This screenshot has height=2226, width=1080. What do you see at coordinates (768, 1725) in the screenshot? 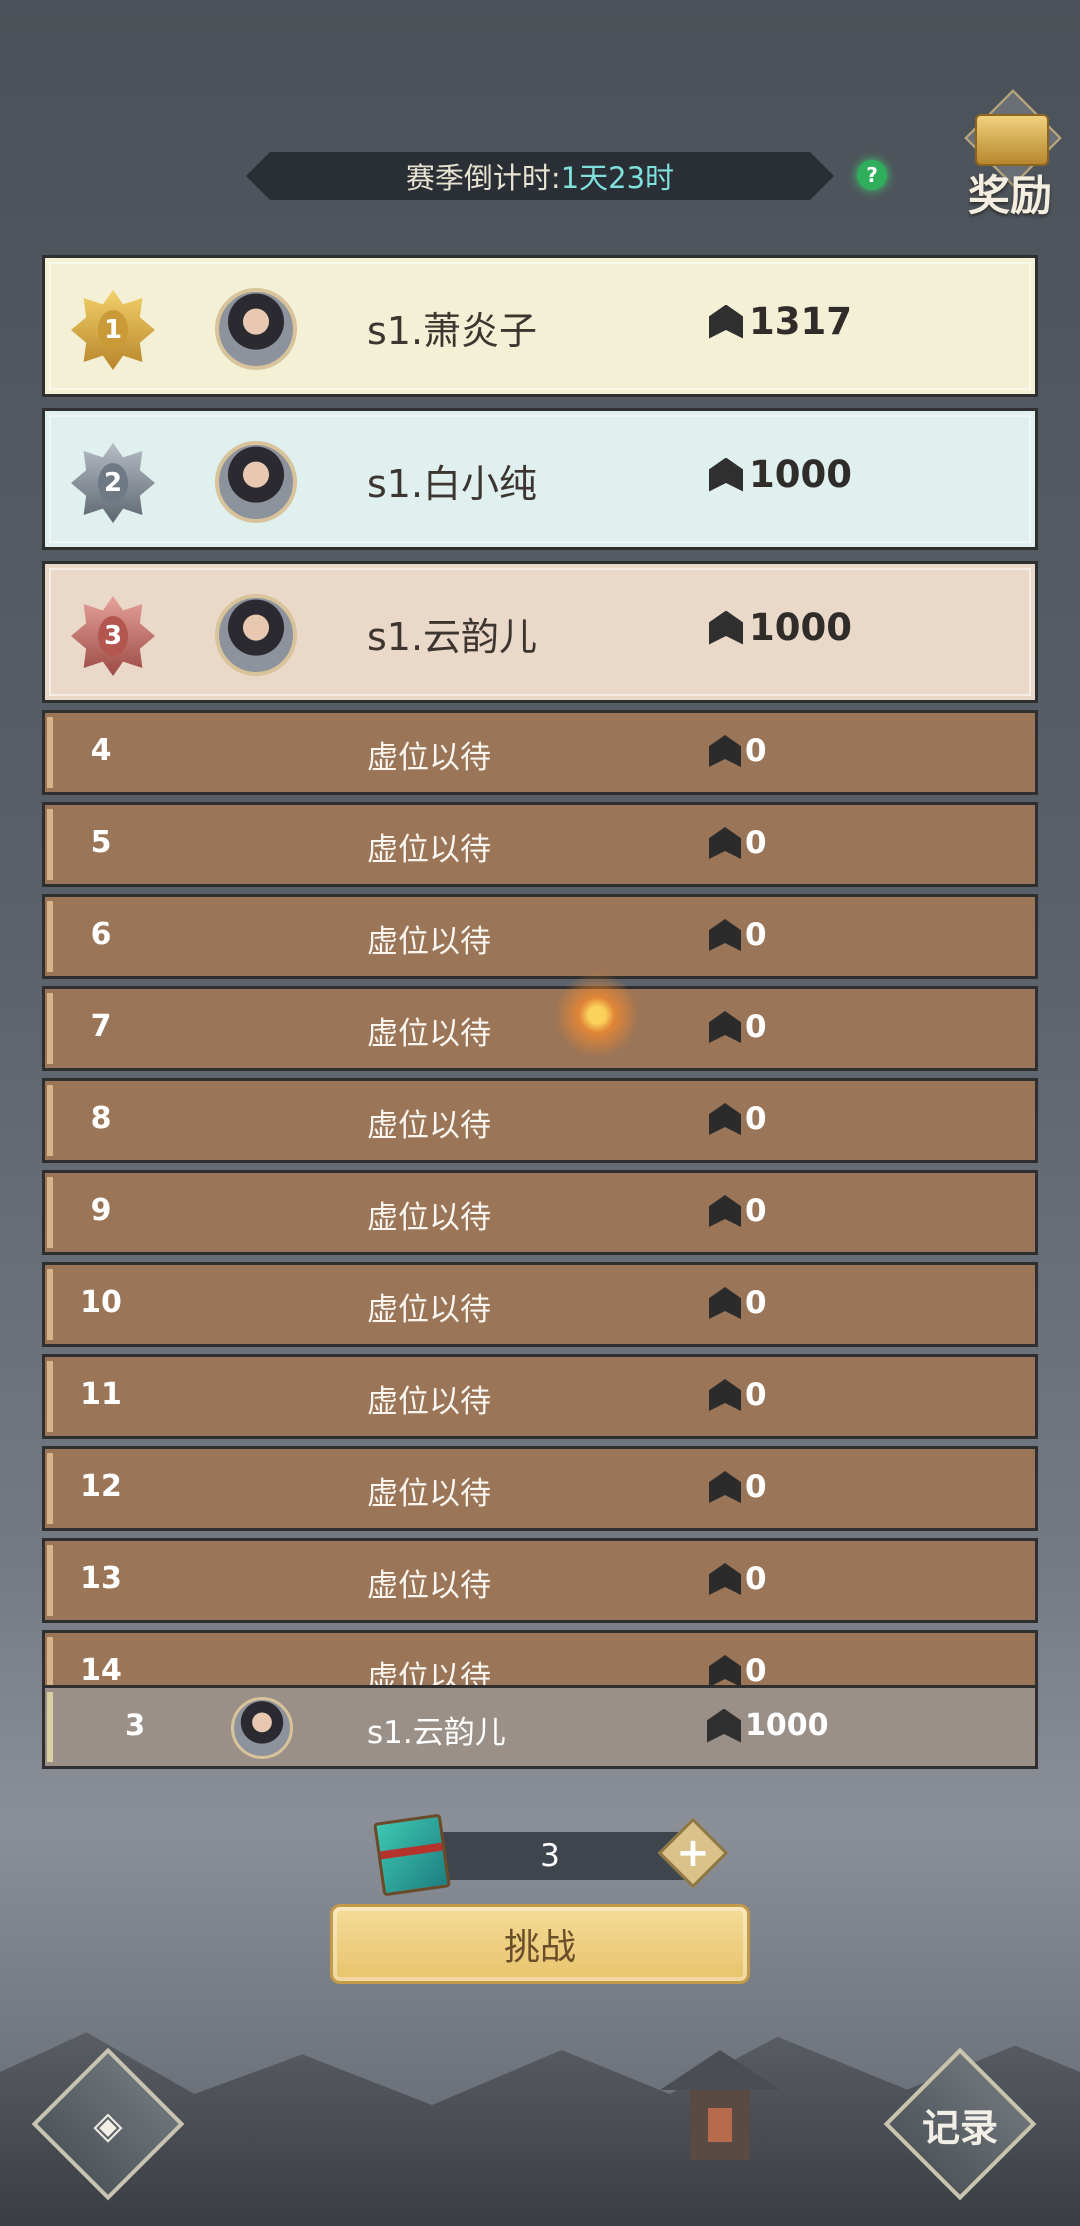
I see `my-score: 1000` at bounding box center [768, 1725].